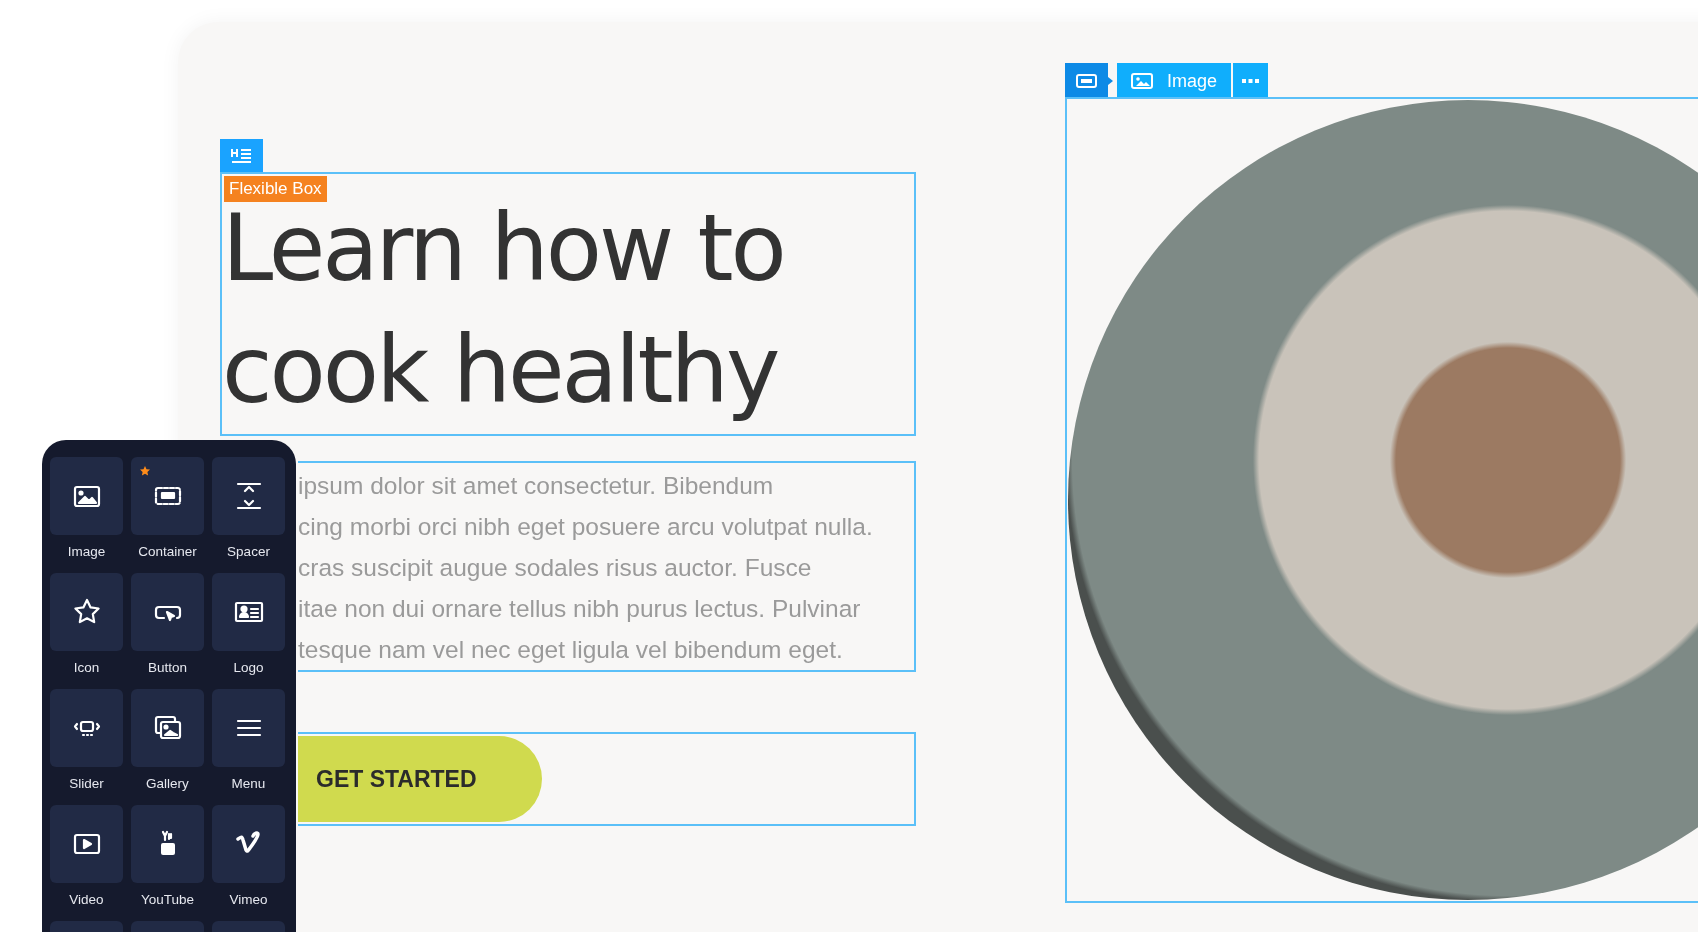  What do you see at coordinates (536, 486) in the screenshot?
I see `paragraph-line: ipsum dolor sit amet consectetur. Bibendum` at bounding box center [536, 486].